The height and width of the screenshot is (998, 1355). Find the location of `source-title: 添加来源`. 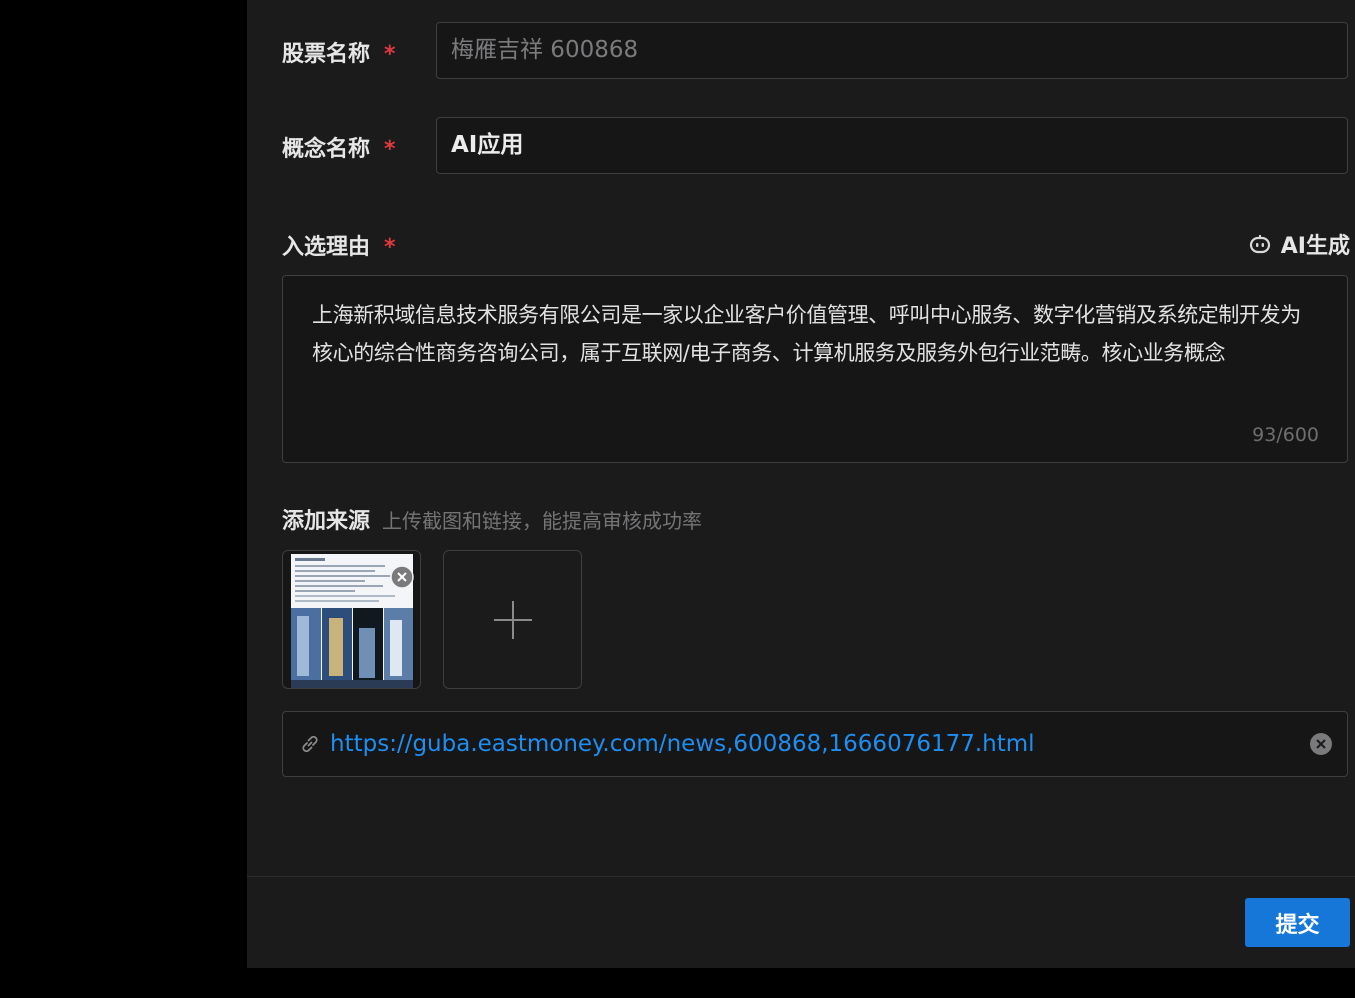

source-title: 添加来源 is located at coordinates (326, 521).